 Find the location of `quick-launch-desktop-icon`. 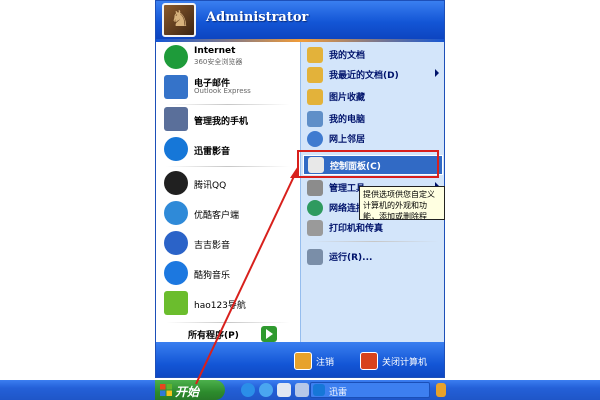

quick-launch-desktop-icon is located at coordinates (284, 390).